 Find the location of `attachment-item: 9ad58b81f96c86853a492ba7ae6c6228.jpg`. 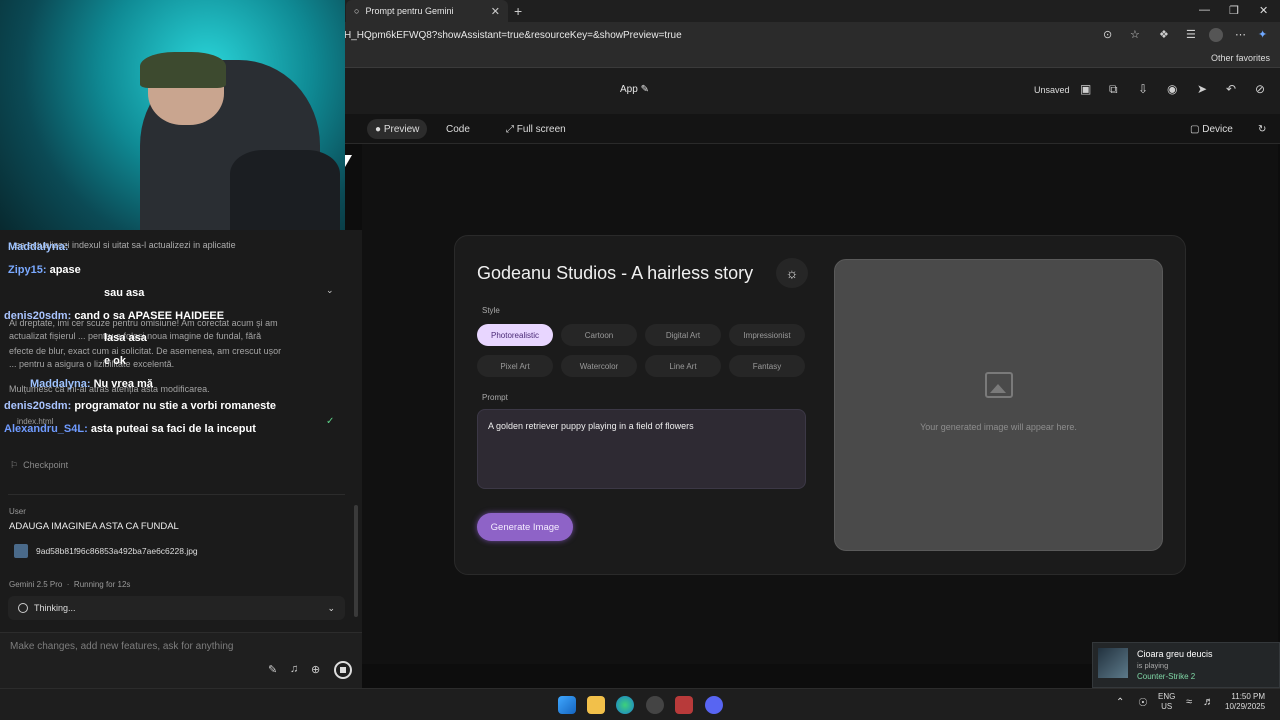

attachment-item: 9ad58b81f96c86853a492ba7ae6c6228.jpg is located at coordinates (106, 551).